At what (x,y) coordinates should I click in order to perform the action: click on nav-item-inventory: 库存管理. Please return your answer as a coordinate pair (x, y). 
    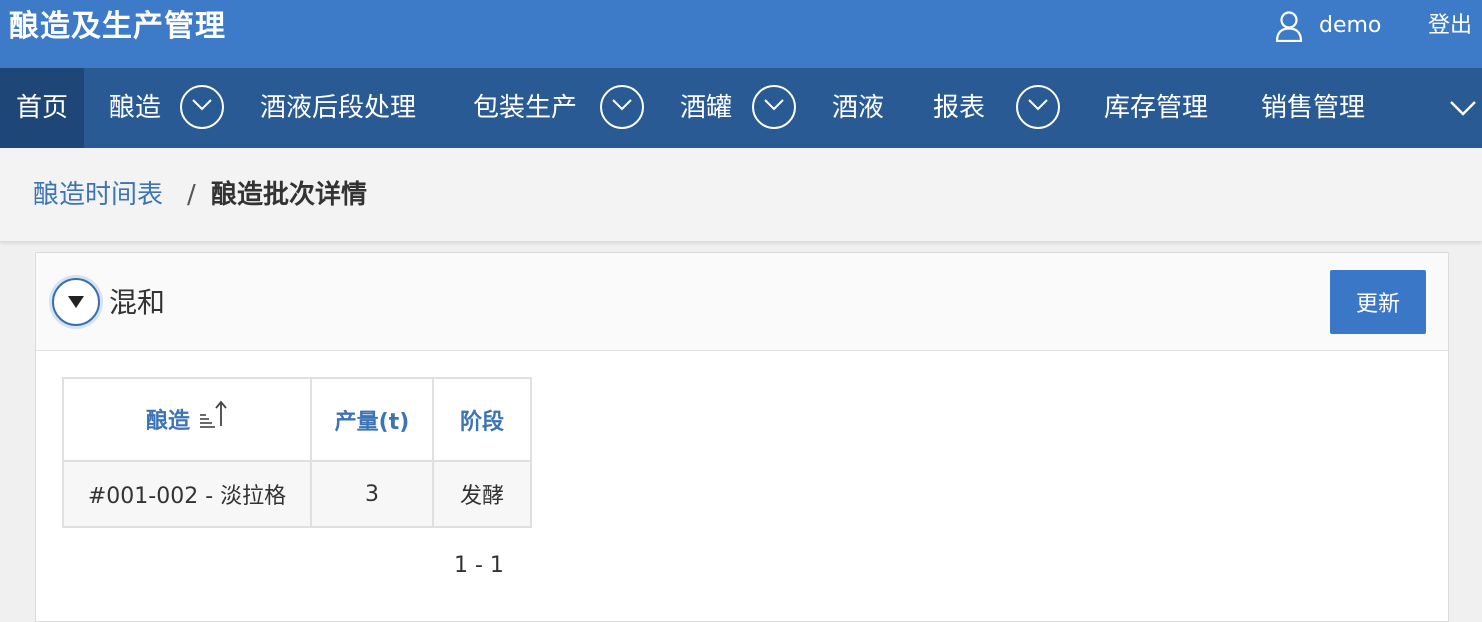
    Looking at the image, I should click on (1156, 108).